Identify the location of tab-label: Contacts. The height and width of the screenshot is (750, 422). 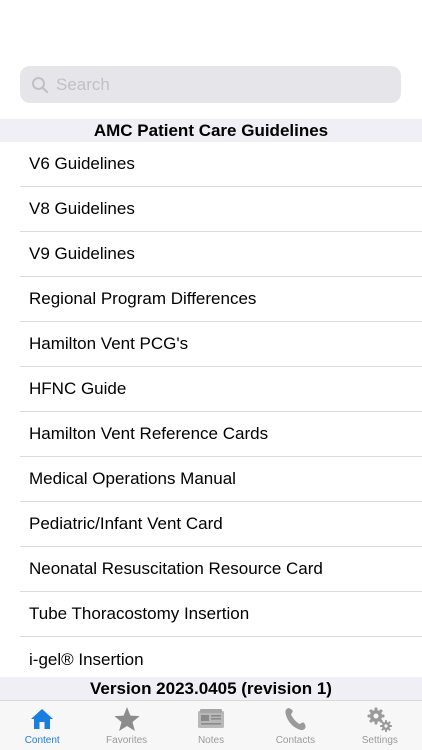
(295, 740).